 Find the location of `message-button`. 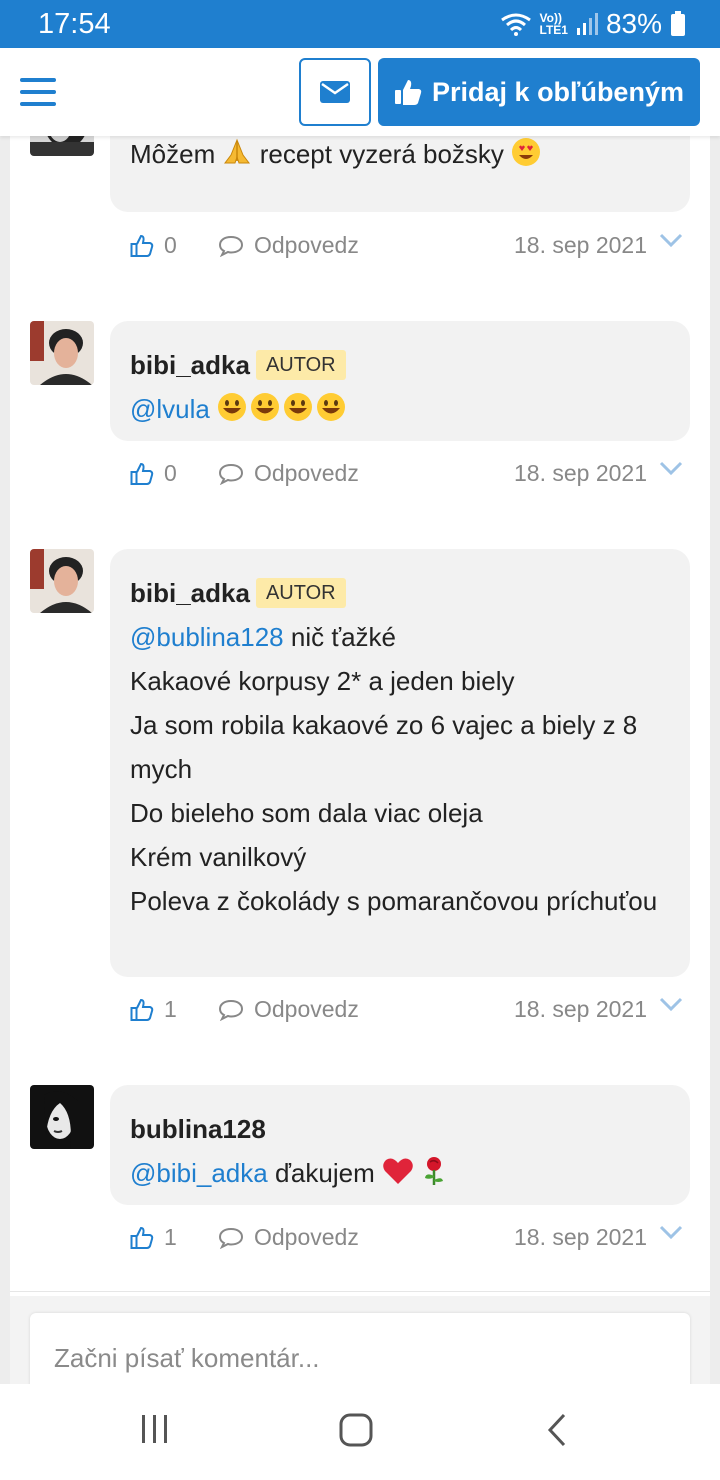

message-button is located at coordinates (335, 92).